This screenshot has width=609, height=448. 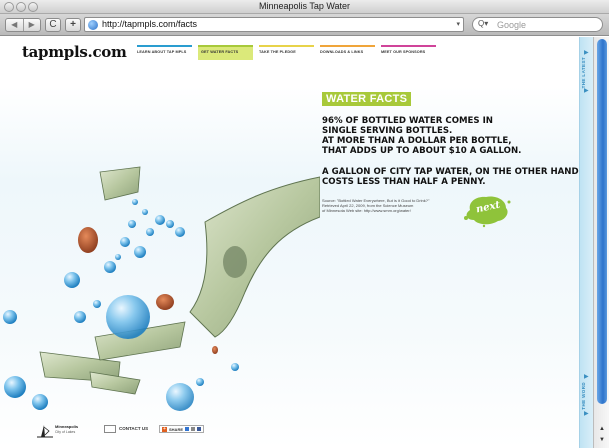 What do you see at coordinates (199, 429) in the screenshot?
I see `facebook-icon` at bounding box center [199, 429].